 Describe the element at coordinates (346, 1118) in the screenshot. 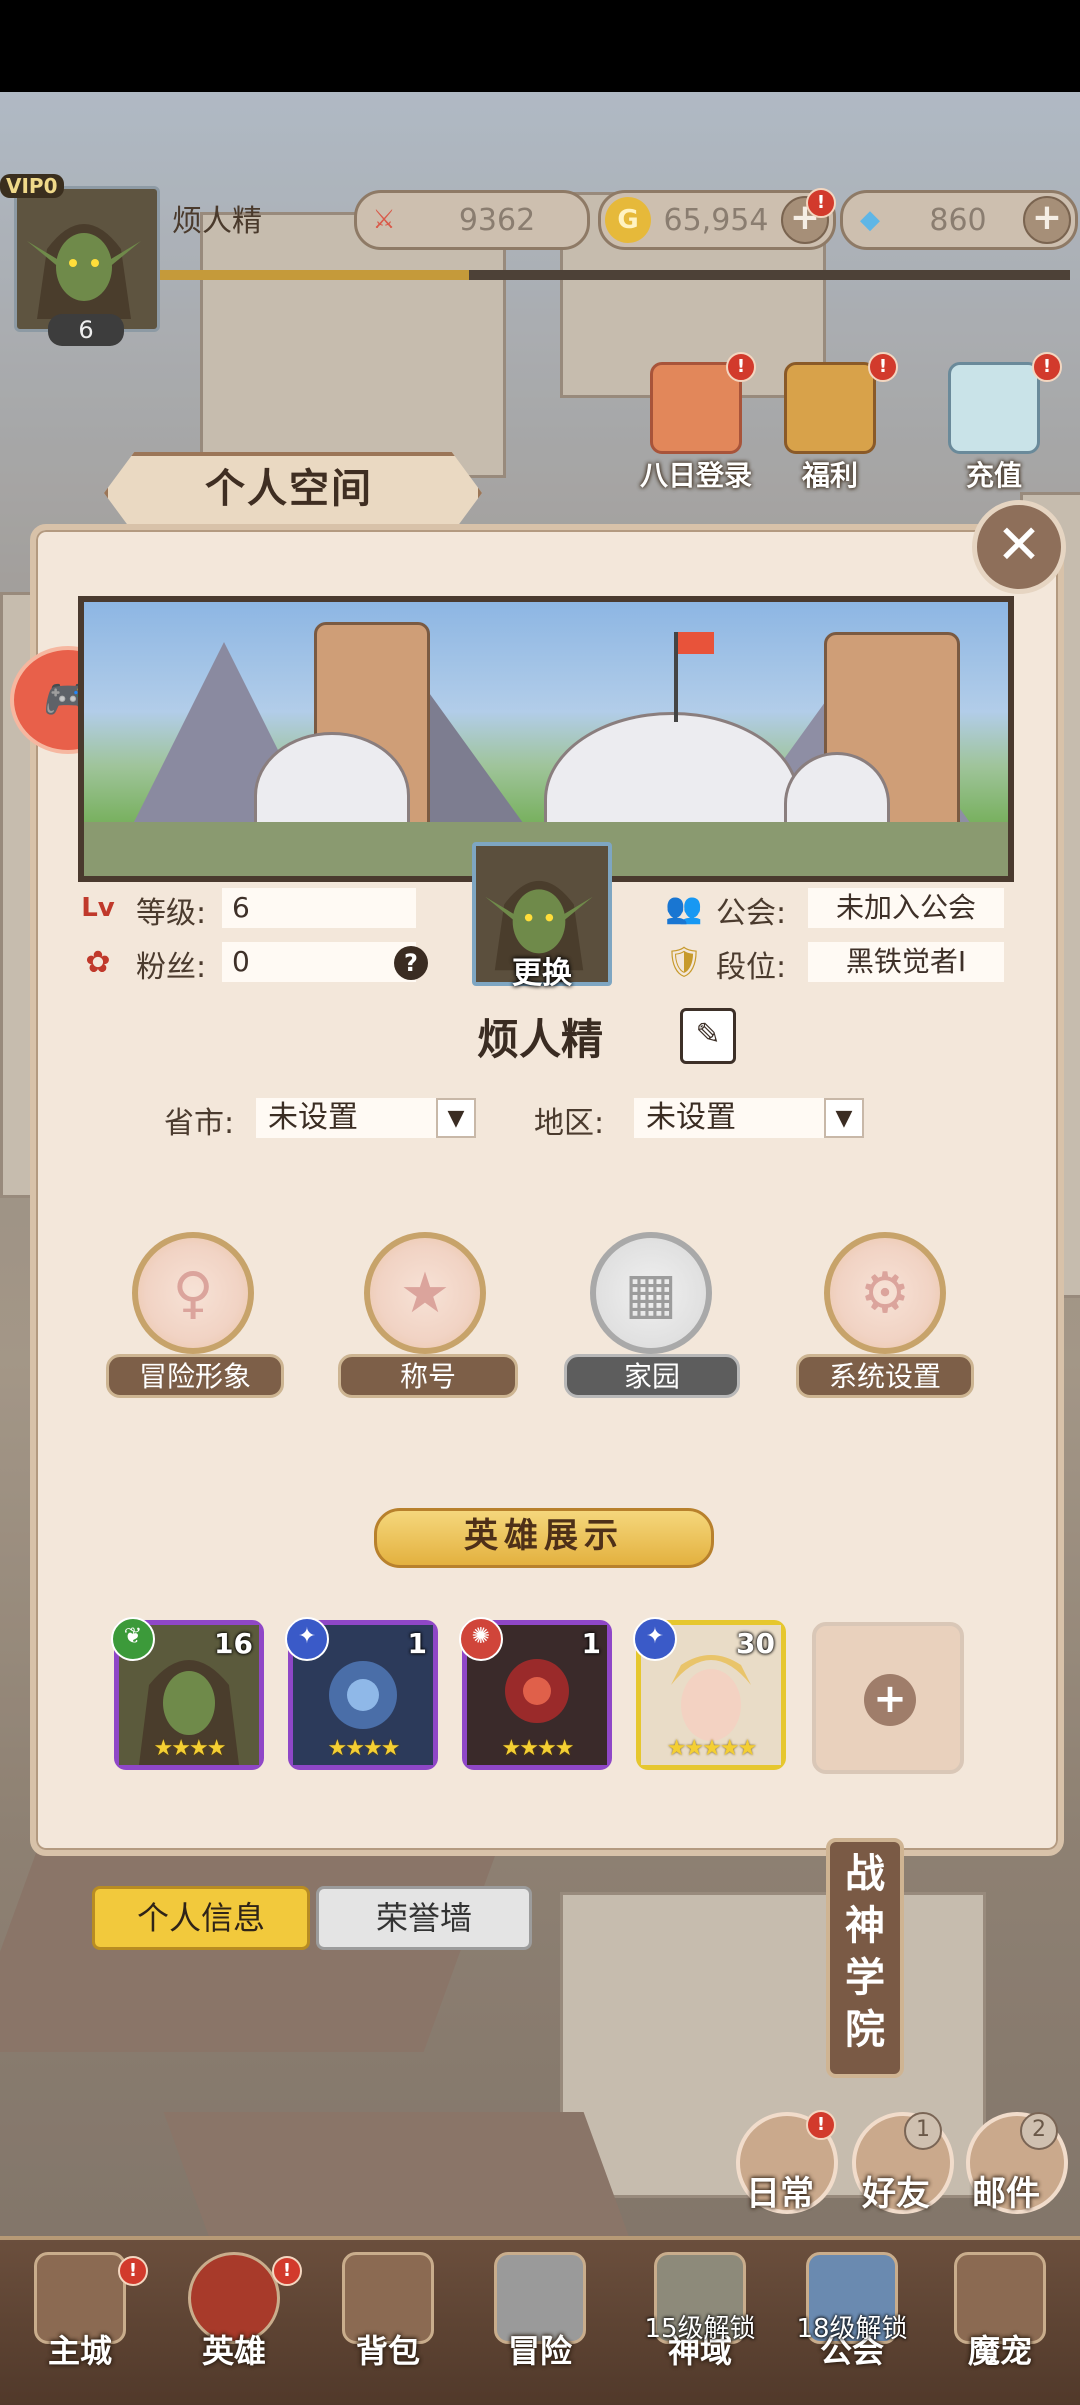

I see `province-select: 未设置` at that location.